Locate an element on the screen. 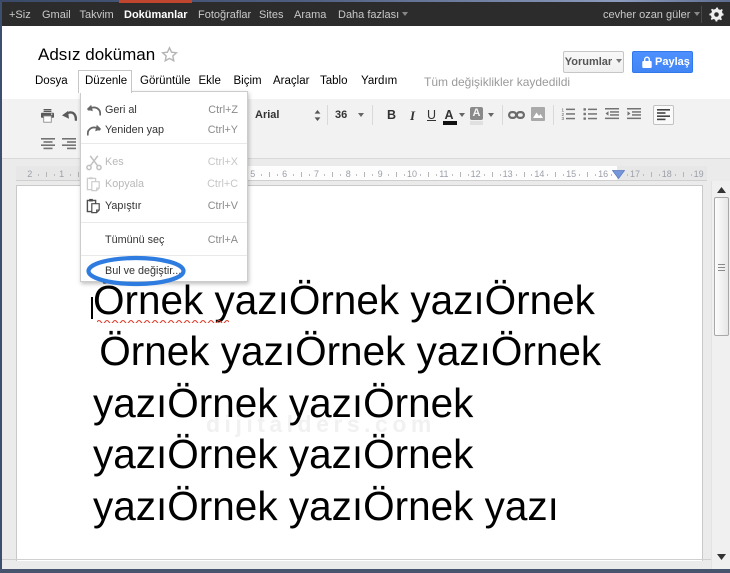  svg-text: 3 is located at coordinates (563, 118).